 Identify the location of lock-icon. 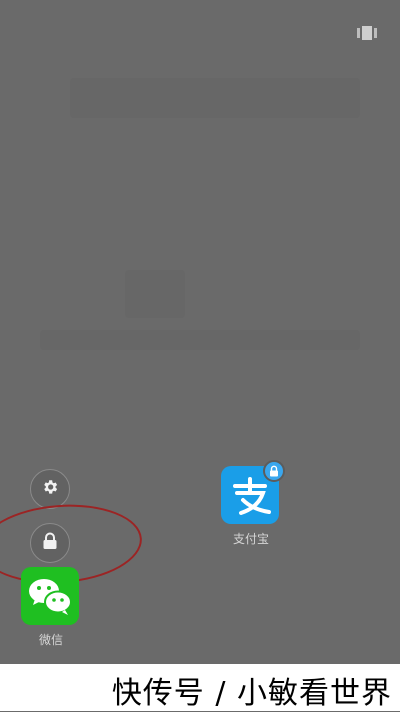
(274, 471).